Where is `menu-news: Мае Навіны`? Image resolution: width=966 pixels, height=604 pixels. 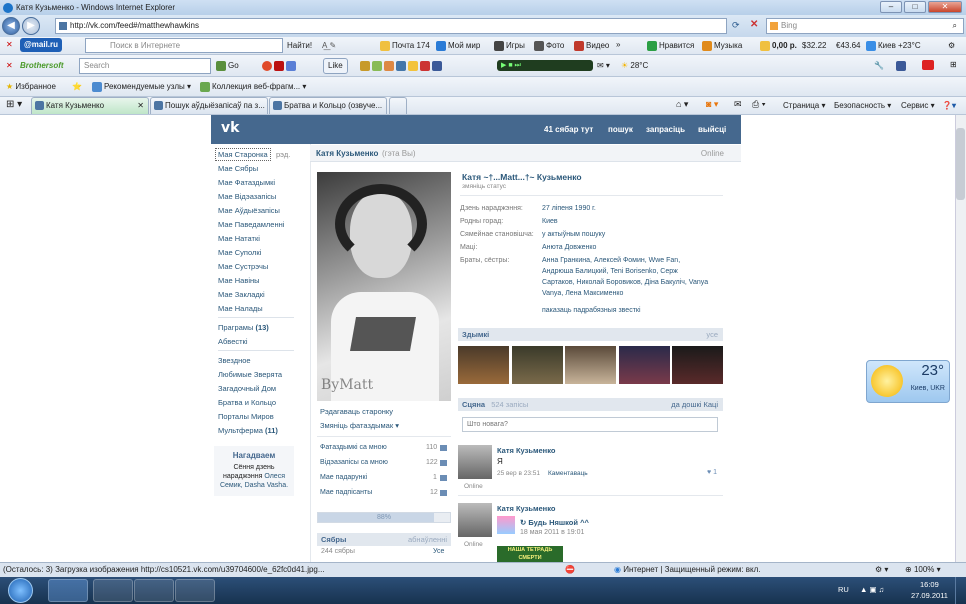 menu-news: Мае Навіны is located at coordinates (239, 280).